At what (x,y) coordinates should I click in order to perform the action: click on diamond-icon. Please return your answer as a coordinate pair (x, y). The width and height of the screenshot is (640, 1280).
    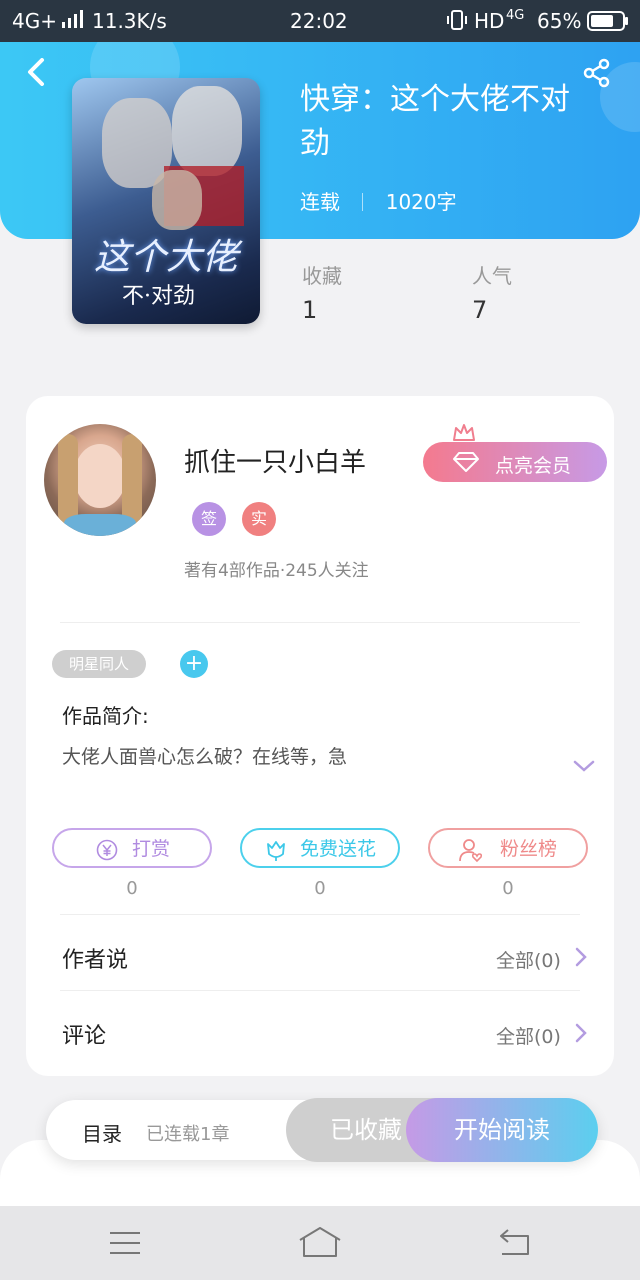
    Looking at the image, I should click on (466, 462).